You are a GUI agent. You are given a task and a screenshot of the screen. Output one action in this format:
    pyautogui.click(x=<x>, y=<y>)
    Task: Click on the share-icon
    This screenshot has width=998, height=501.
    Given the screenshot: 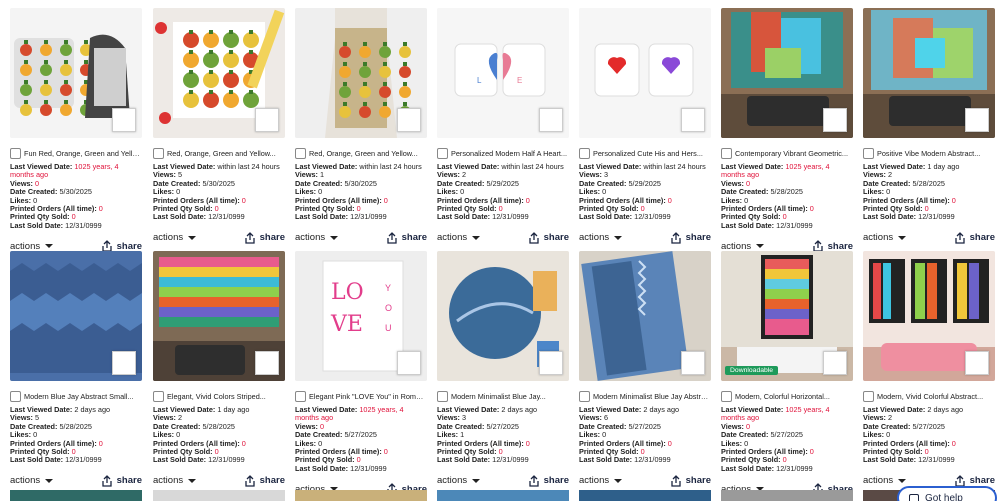 What is the action you would take?
    pyautogui.click(x=249, y=480)
    